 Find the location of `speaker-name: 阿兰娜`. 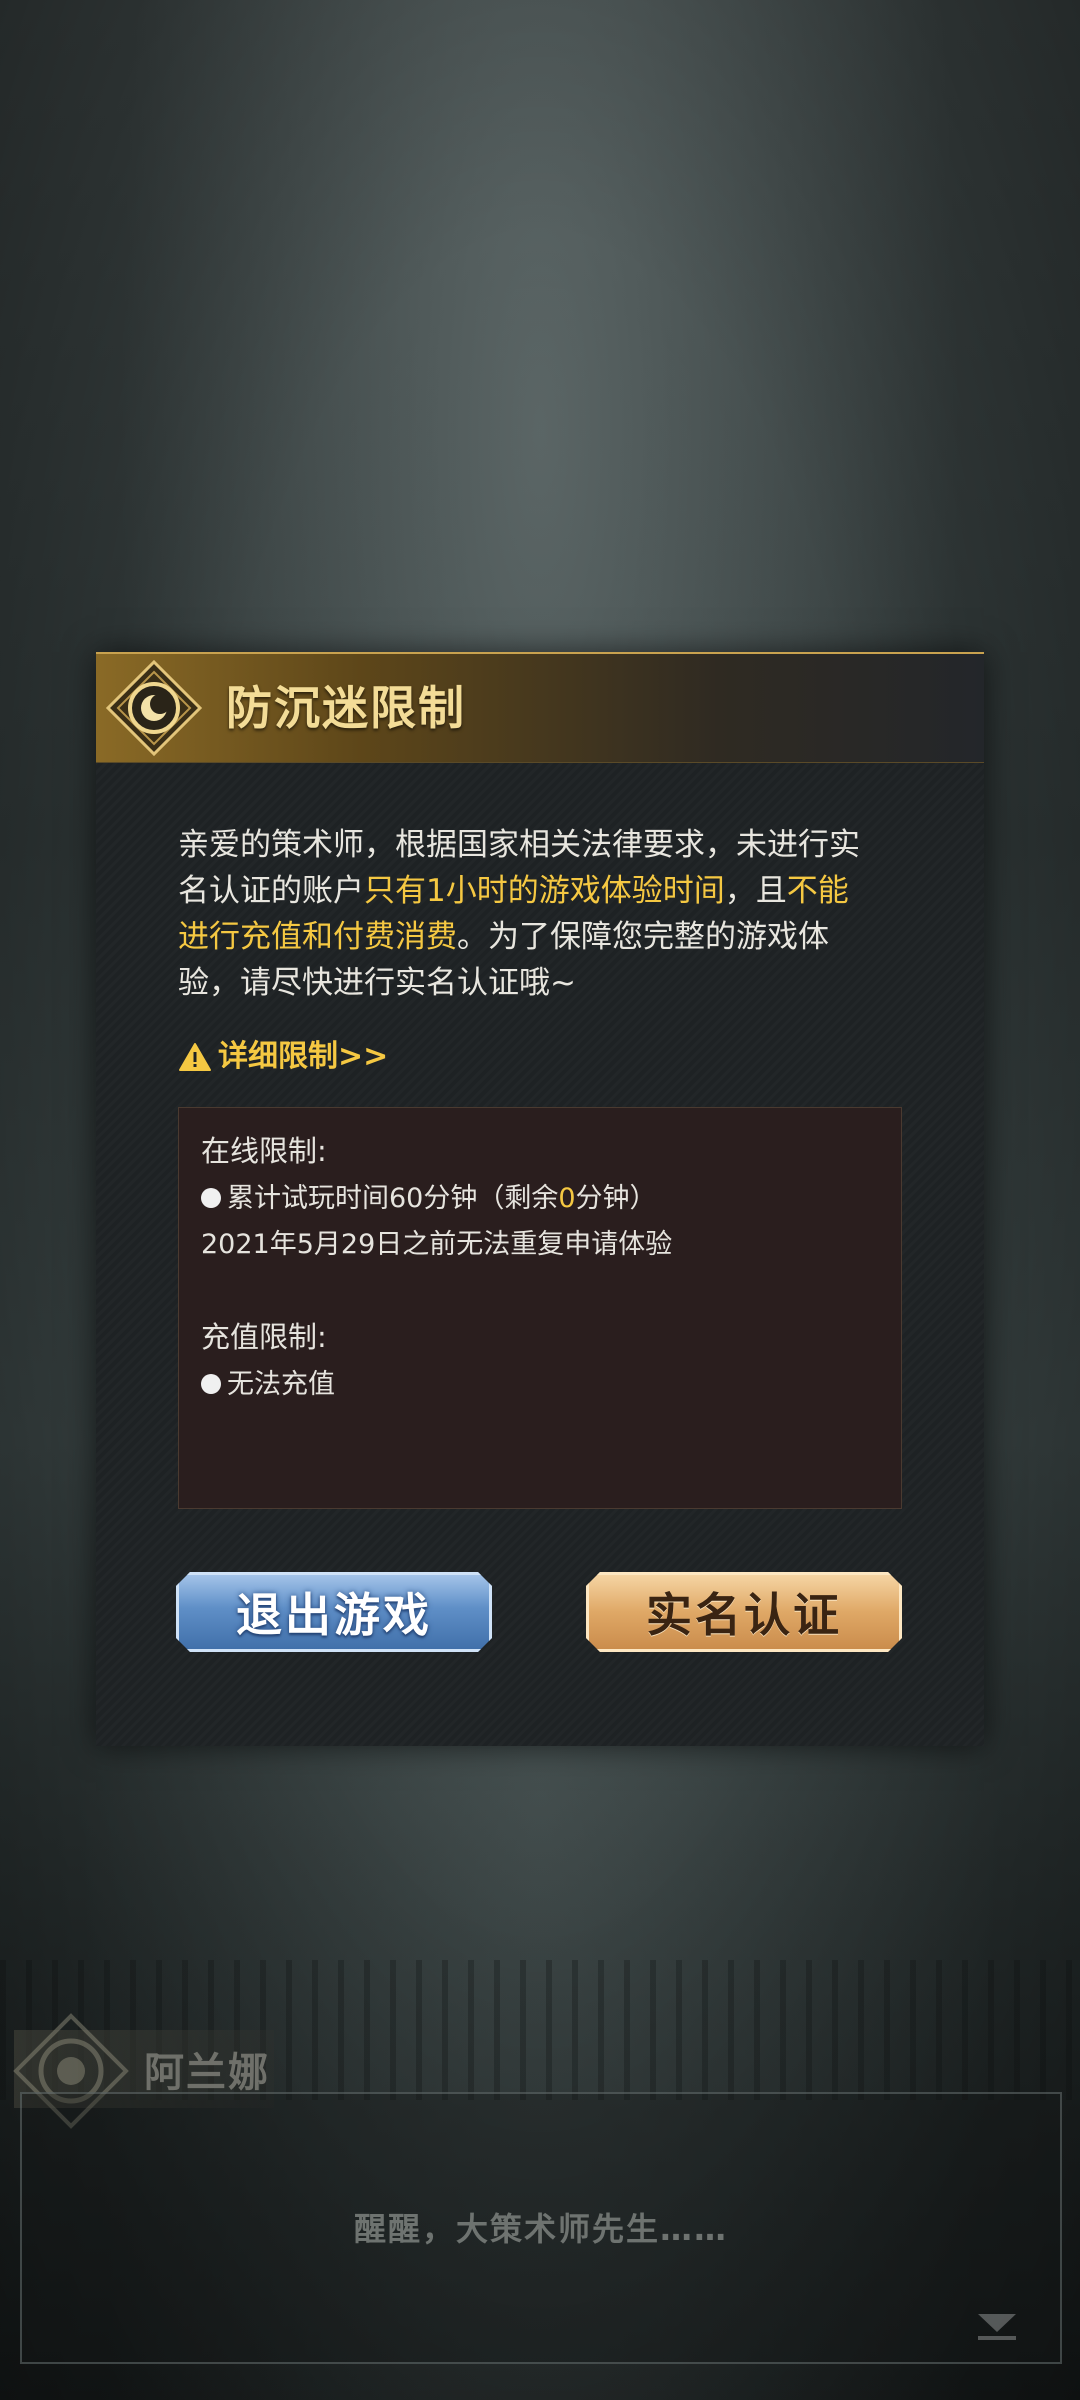

speaker-name: 阿兰娜 is located at coordinates (207, 2073).